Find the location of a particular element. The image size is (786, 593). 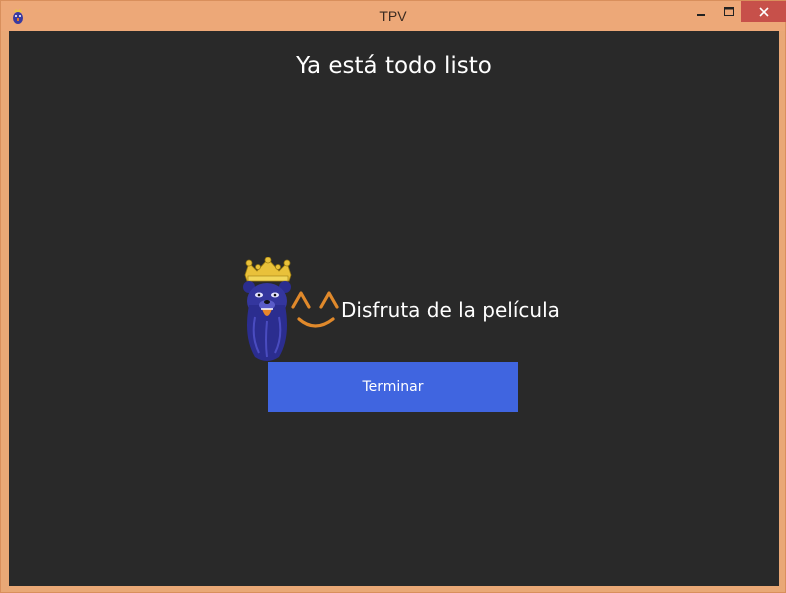

smile-emoticon-icon is located at coordinates (315, 309).